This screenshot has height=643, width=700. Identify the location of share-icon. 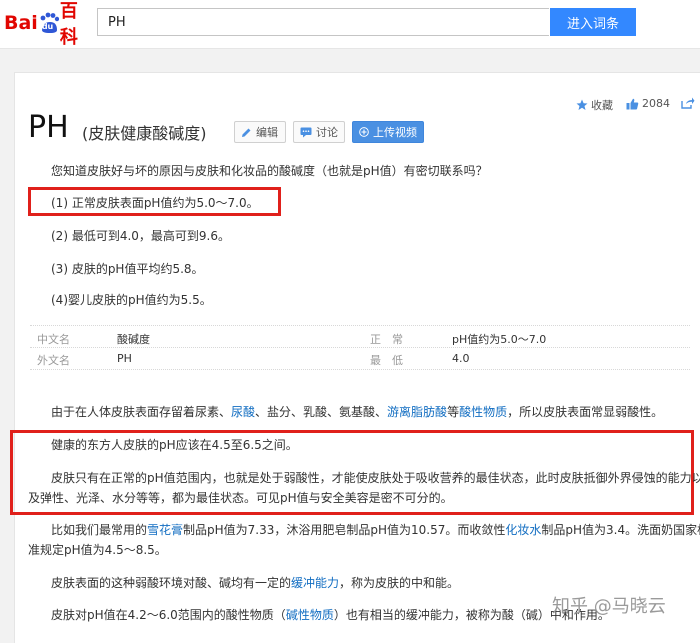
(688, 103).